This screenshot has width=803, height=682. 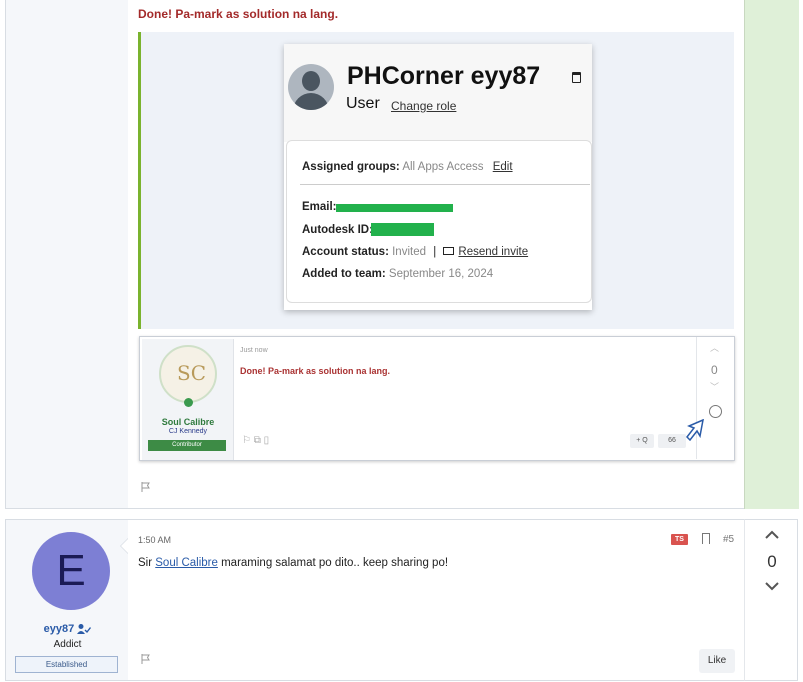 I want to click on default-avatar-icon, so click(x=311, y=87).